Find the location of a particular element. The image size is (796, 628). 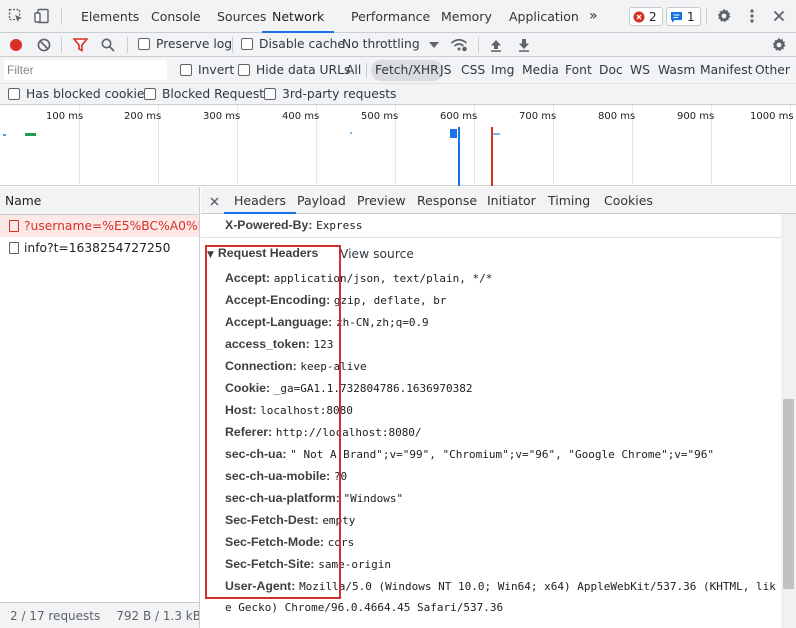

tab-performance: Performance is located at coordinates (390, 16).